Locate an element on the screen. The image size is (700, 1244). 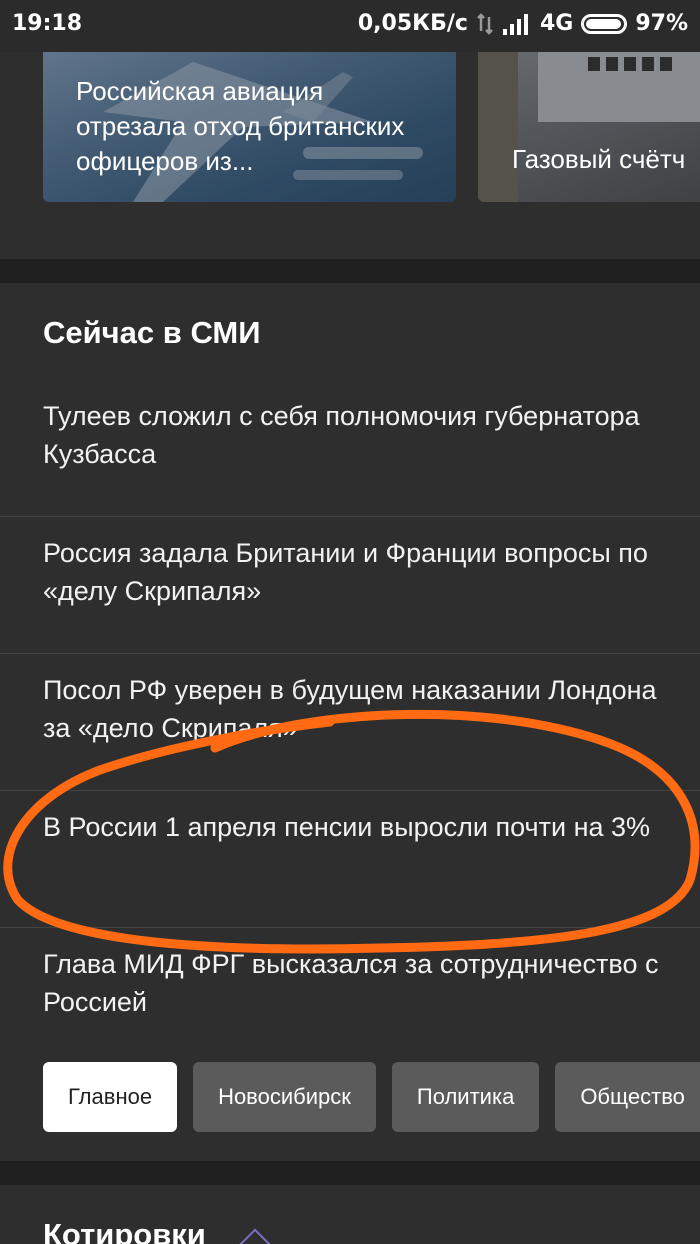
signal-strength-icon is located at coordinates (517, 24).